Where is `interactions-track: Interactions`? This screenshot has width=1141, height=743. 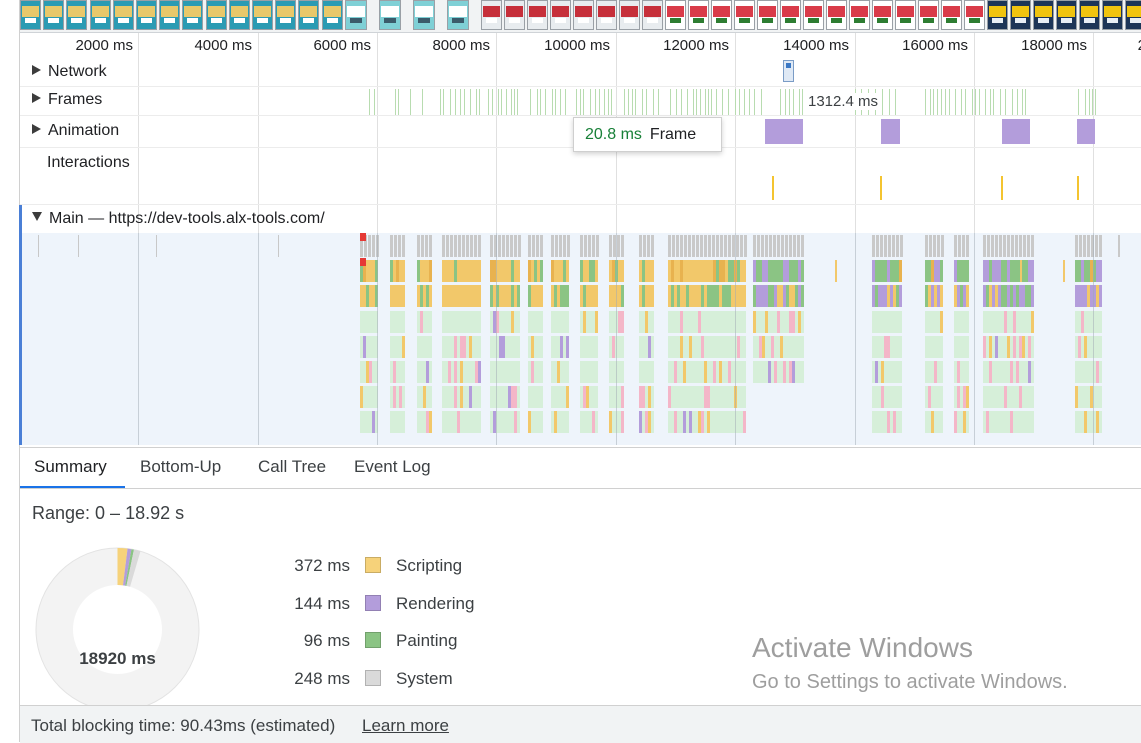 interactions-track: Interactions is located at coordinates (580, 176).